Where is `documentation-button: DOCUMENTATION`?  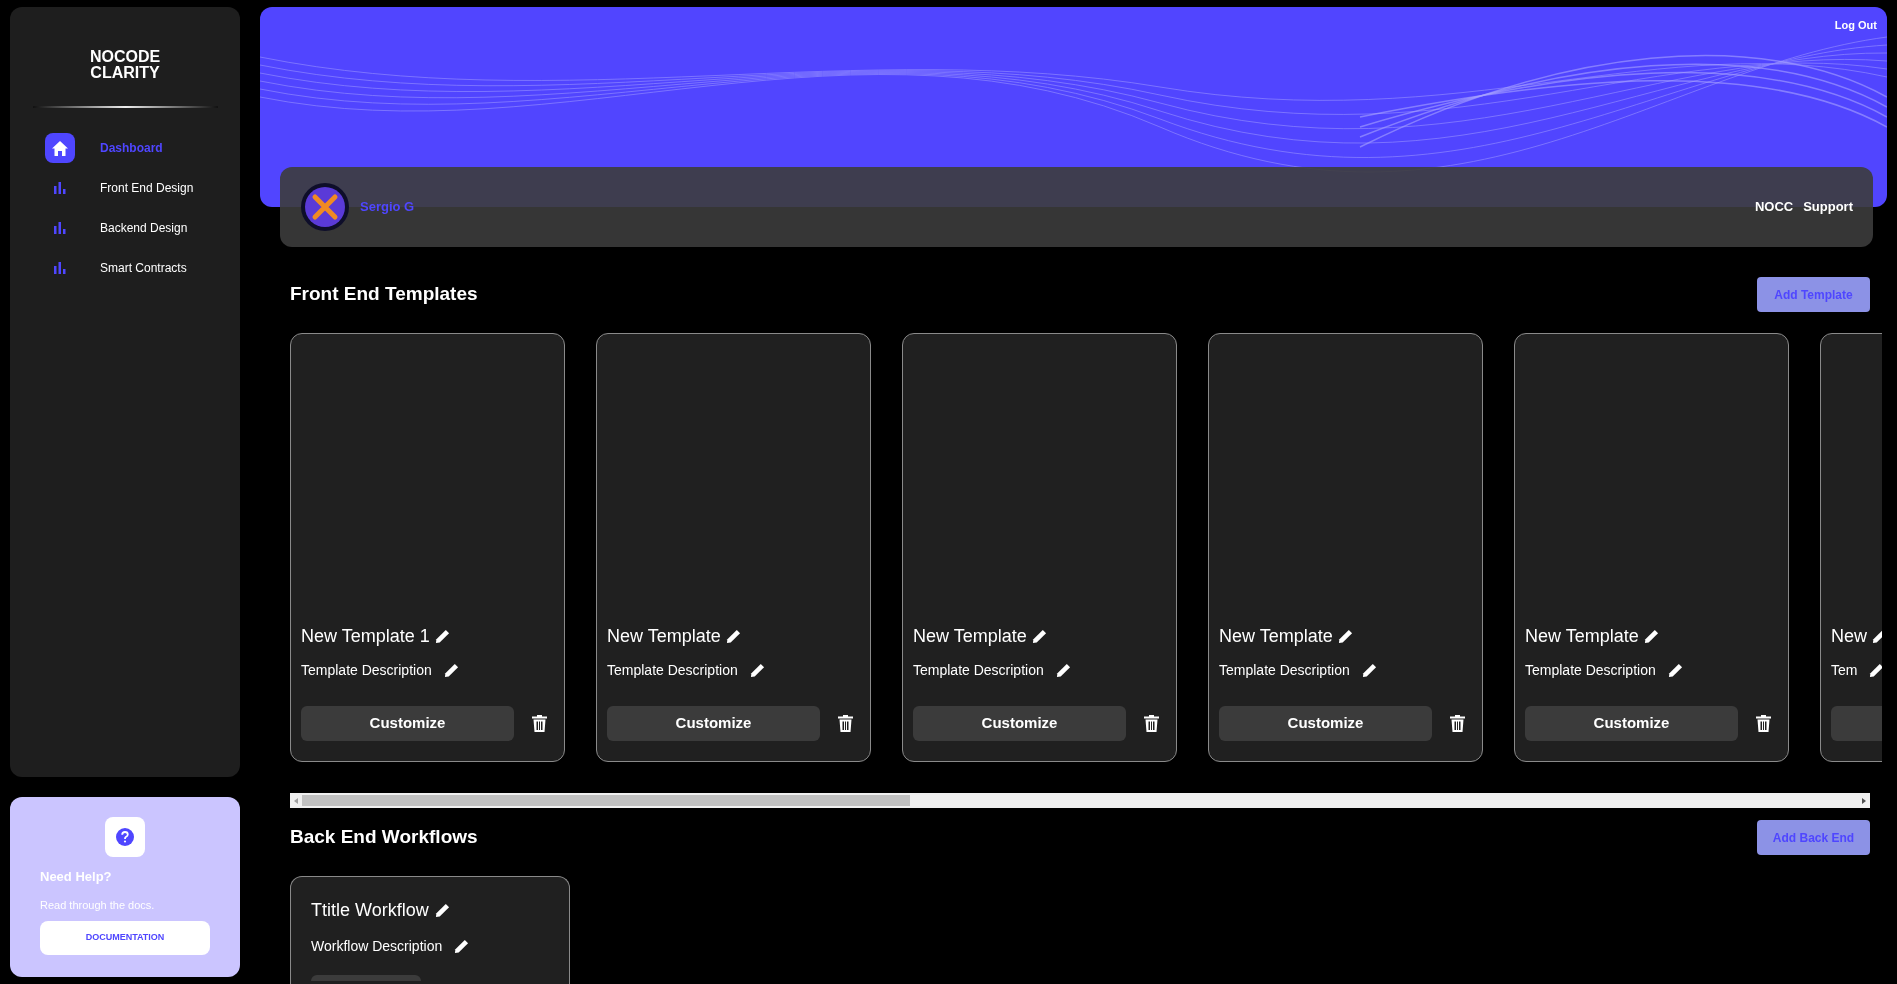
documentation-button: DOCUMENTATION is located at coordinates (125, 938).